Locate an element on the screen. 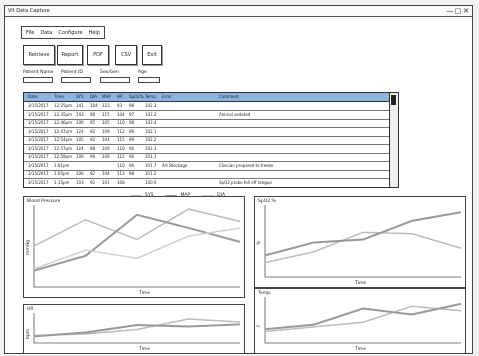 This screenshot has height=356, width=479. blood-pressure-chart: Blood Pressure Time mmHg is located at coordinates (134, 247).